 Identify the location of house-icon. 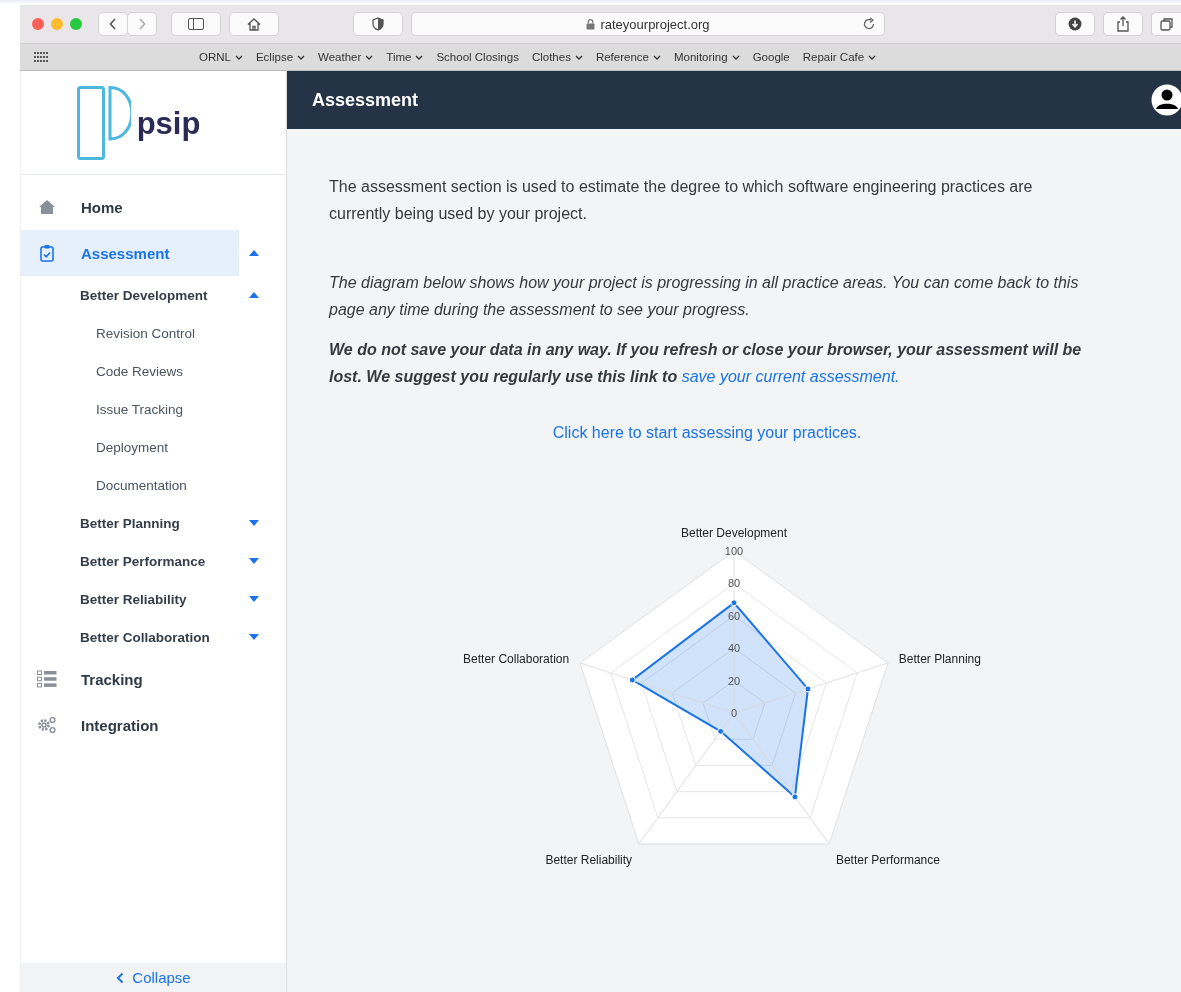
(254, 24).